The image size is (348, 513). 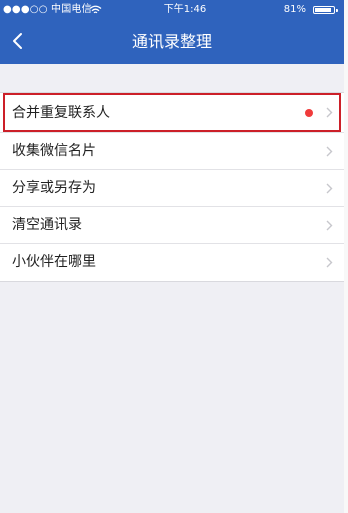 What do you see at coordinates (95, 9) in the screenshot?
I see `wifi-icon` at bounding box center [95, 9].